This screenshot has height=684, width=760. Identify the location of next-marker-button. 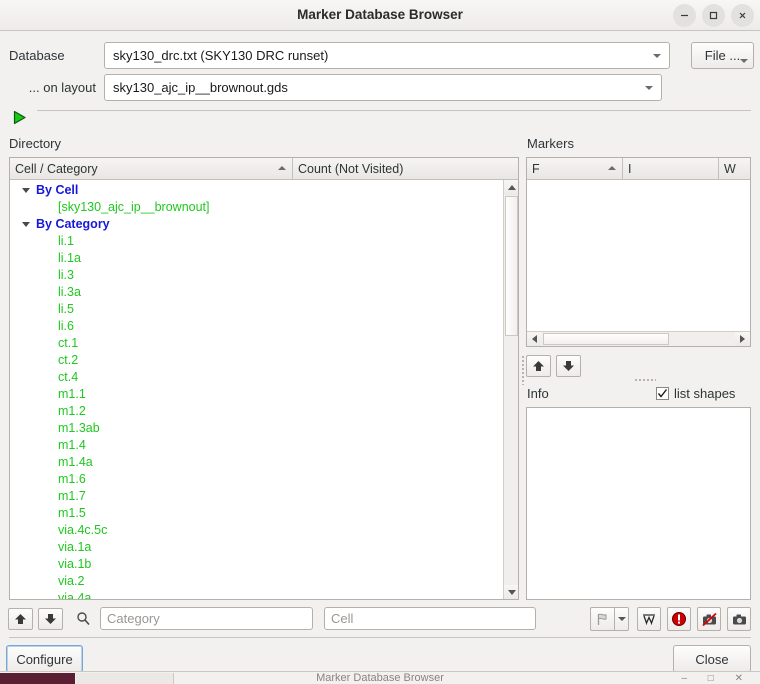
(568, 366).